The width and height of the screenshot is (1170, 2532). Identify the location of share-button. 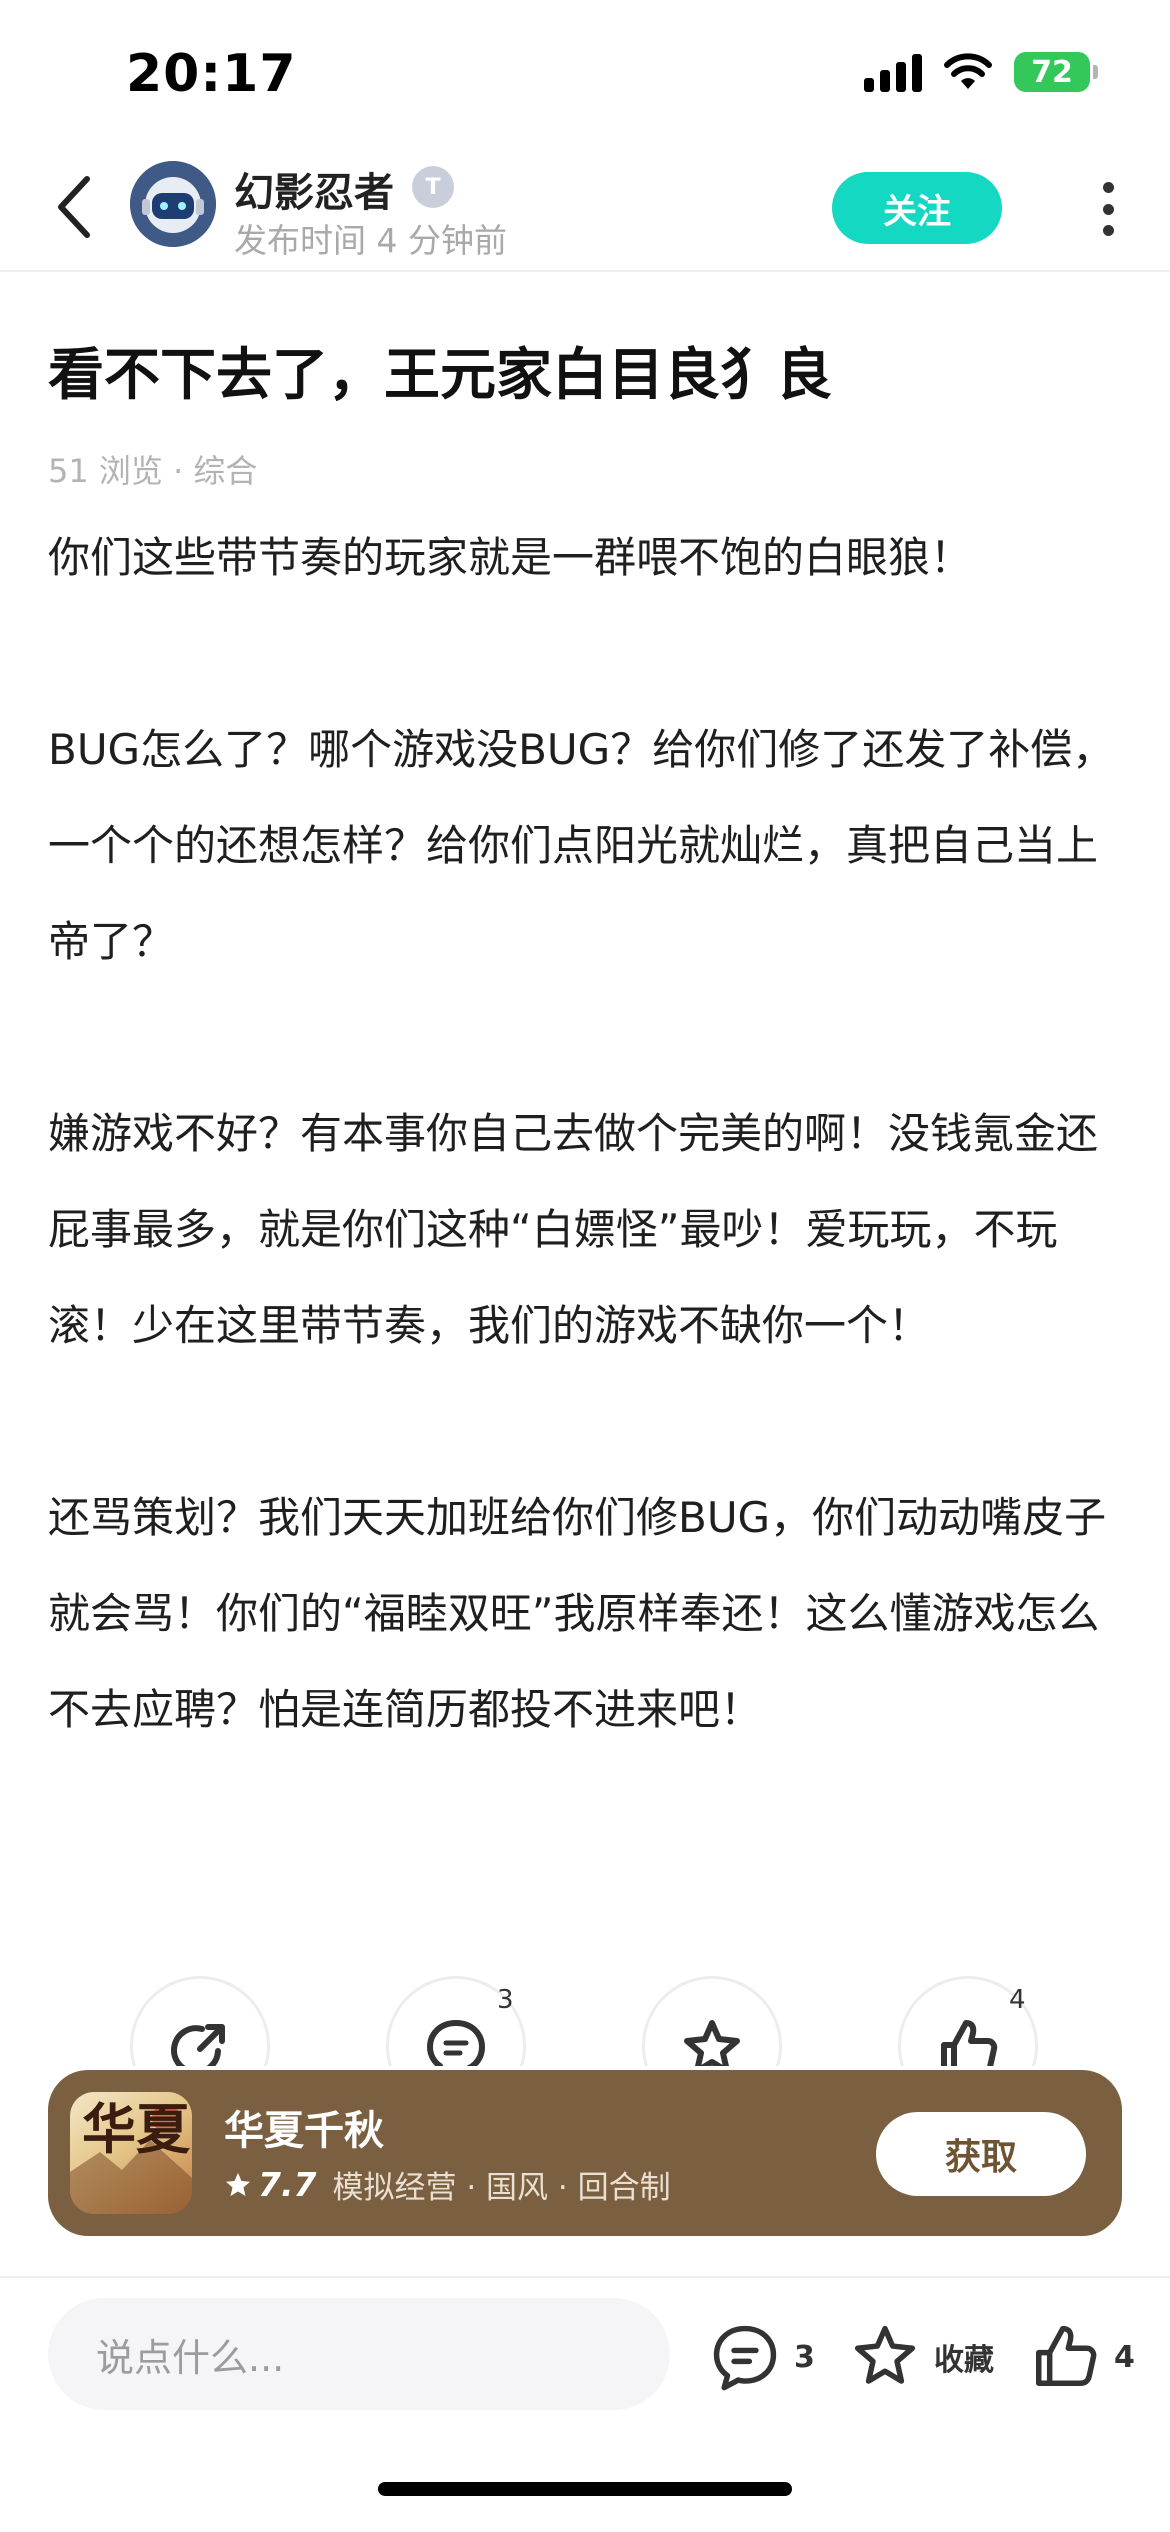
(200, 2021).